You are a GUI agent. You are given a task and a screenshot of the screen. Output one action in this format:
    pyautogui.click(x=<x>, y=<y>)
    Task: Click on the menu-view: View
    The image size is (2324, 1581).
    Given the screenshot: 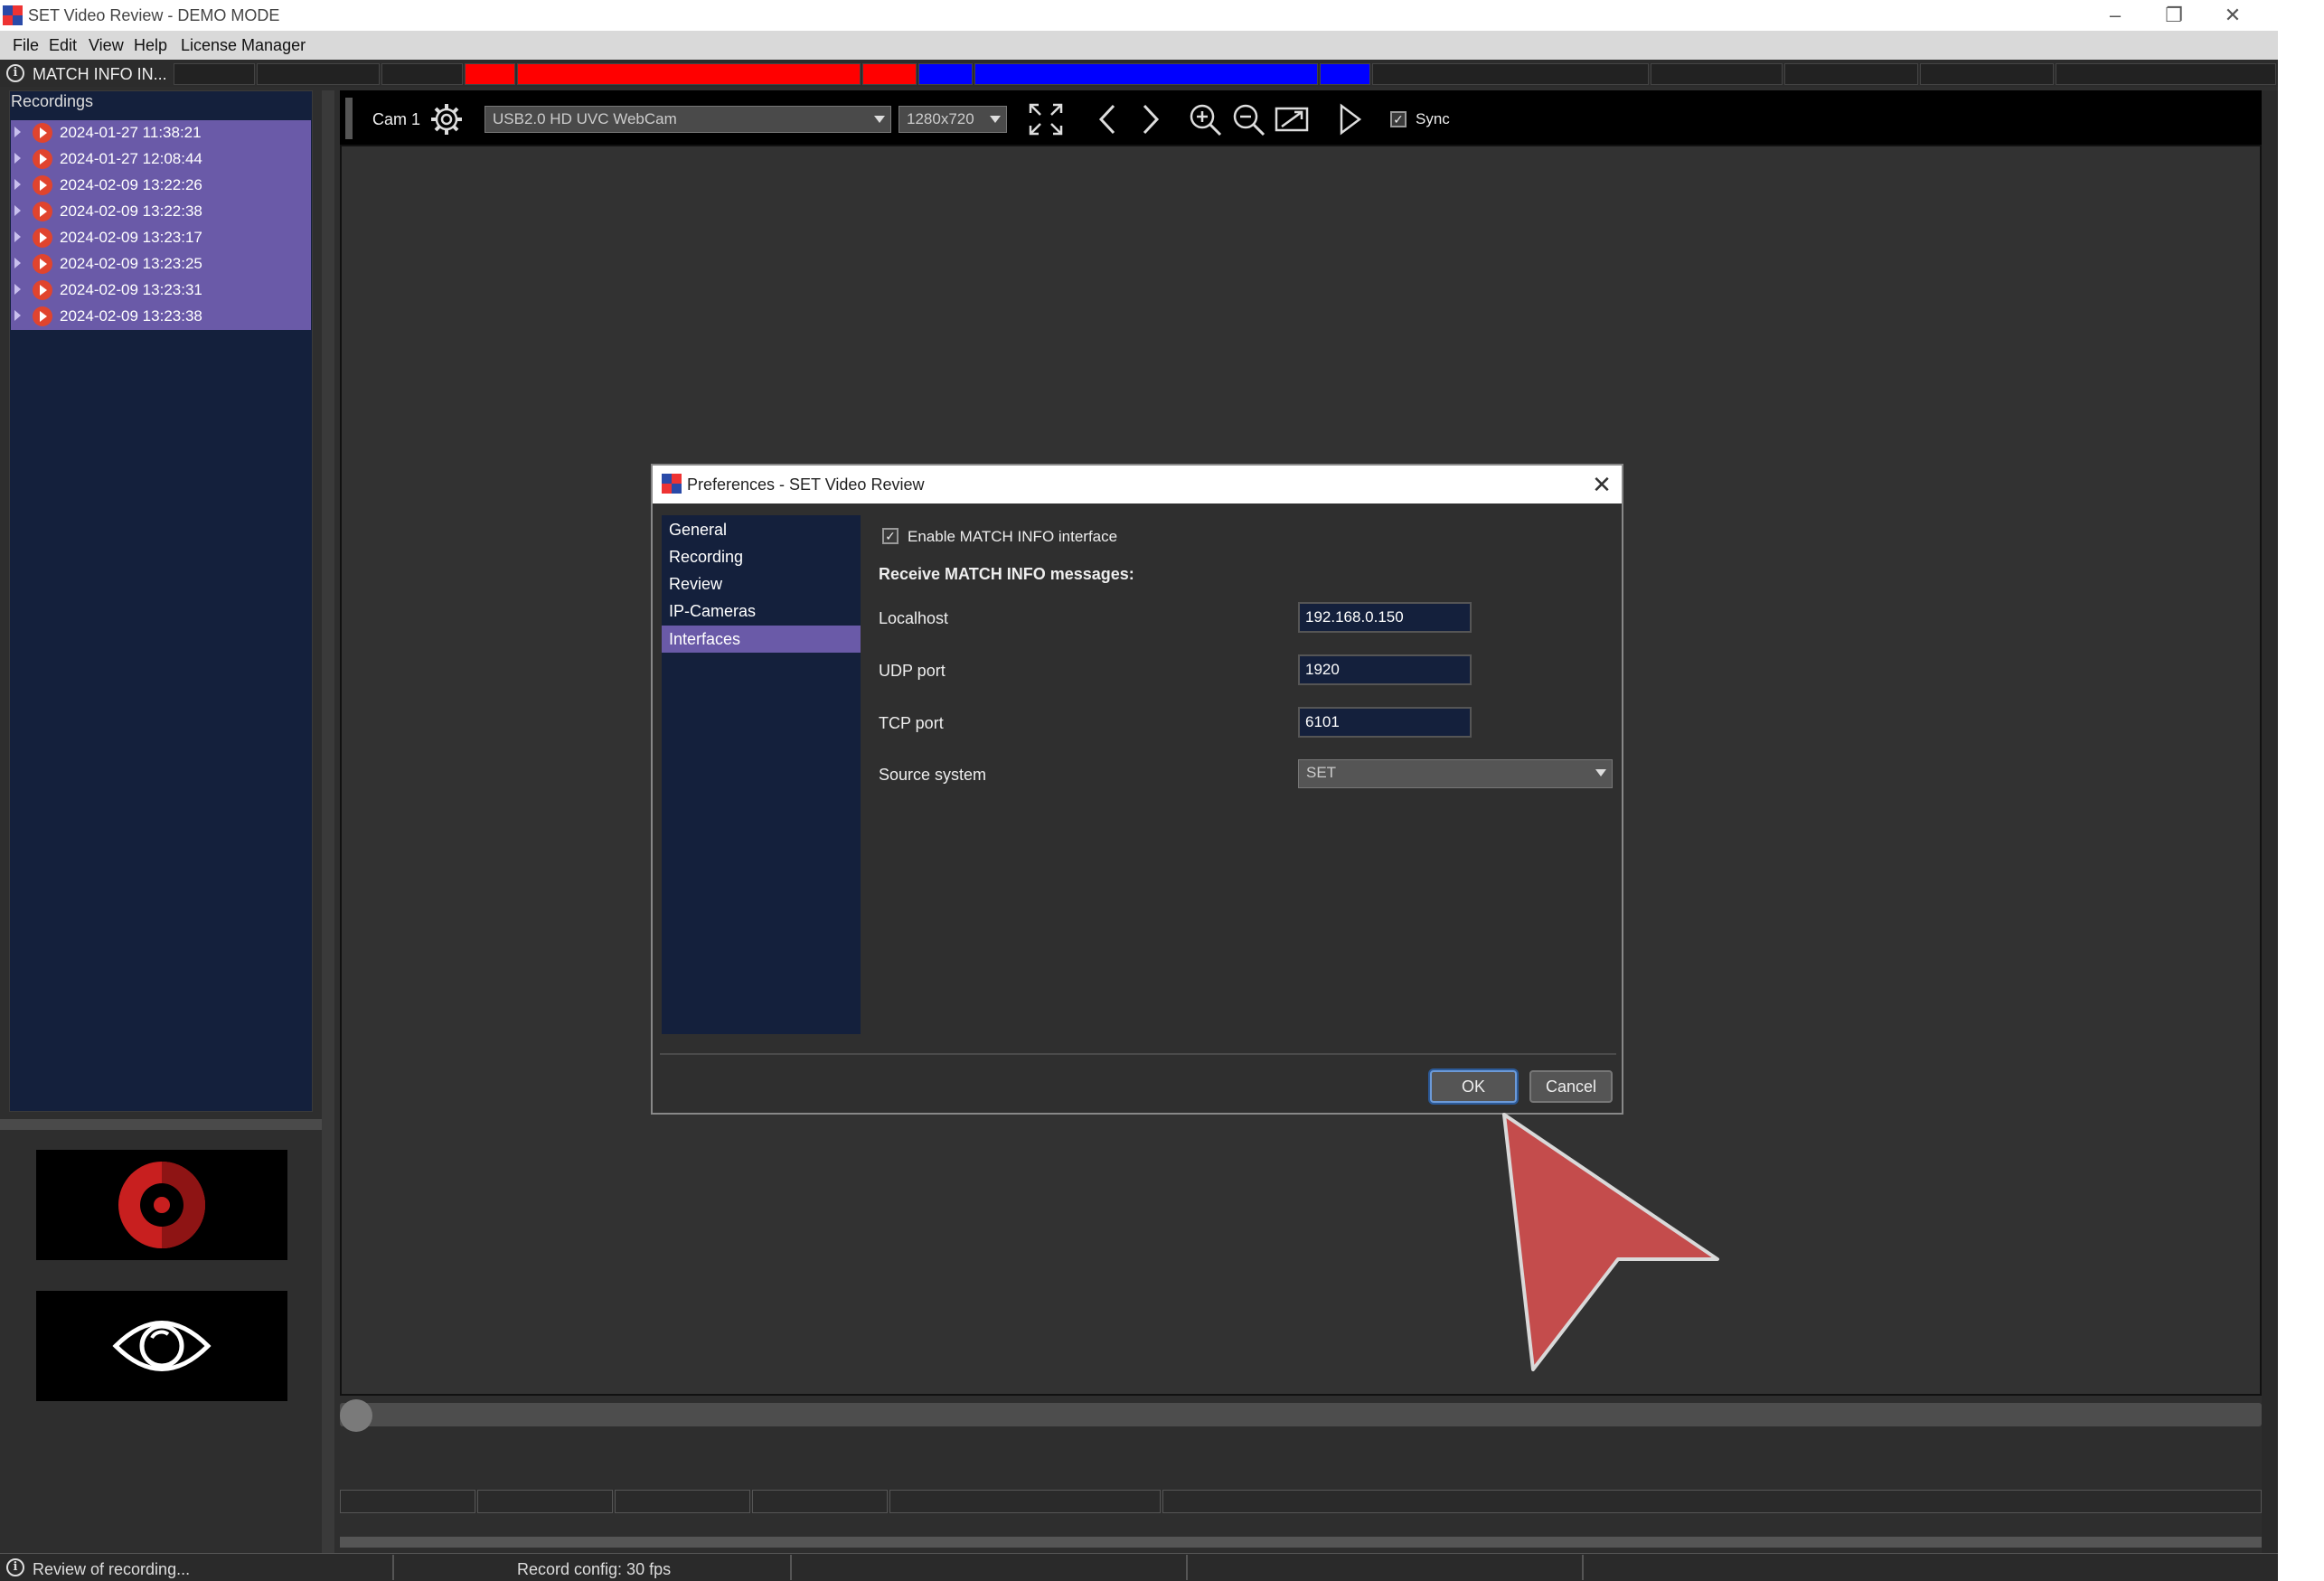 What is the action you would take?
    pyautogui.click(x=106, y=45)
    